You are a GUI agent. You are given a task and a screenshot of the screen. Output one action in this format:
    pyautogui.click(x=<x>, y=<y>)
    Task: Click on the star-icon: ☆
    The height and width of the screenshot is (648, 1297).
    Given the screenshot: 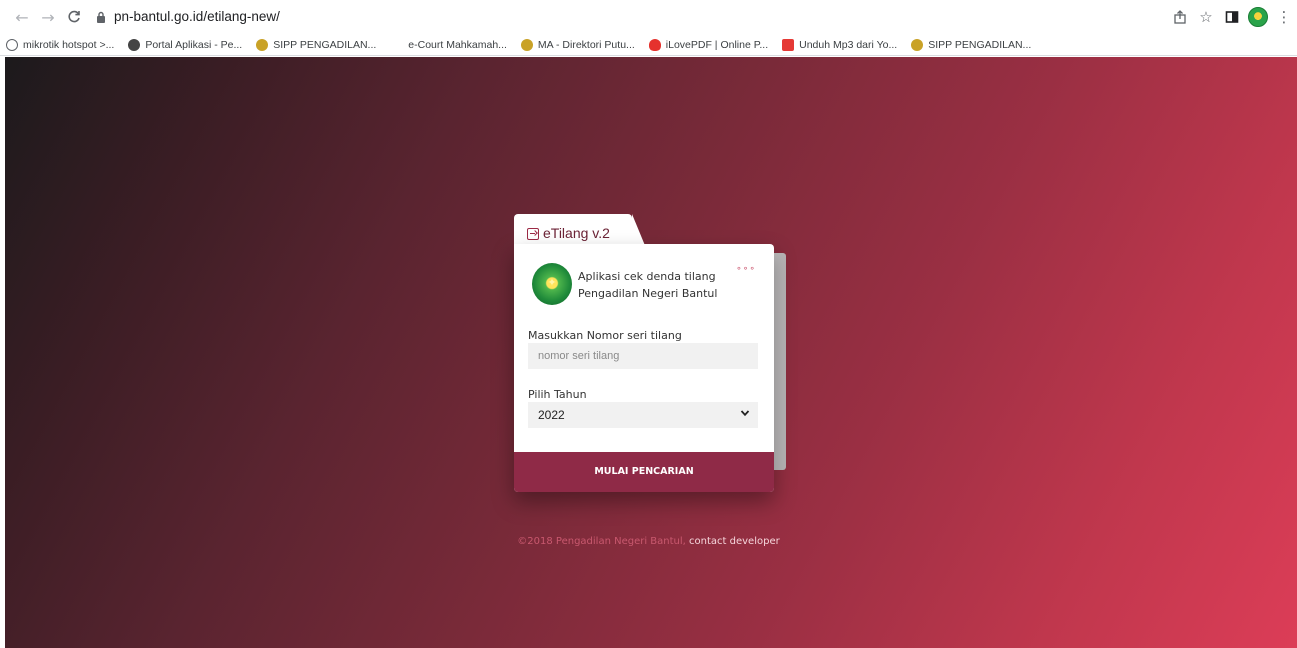 What is the action you would take?
    pyautogui.click(x=1206, y=17)
    